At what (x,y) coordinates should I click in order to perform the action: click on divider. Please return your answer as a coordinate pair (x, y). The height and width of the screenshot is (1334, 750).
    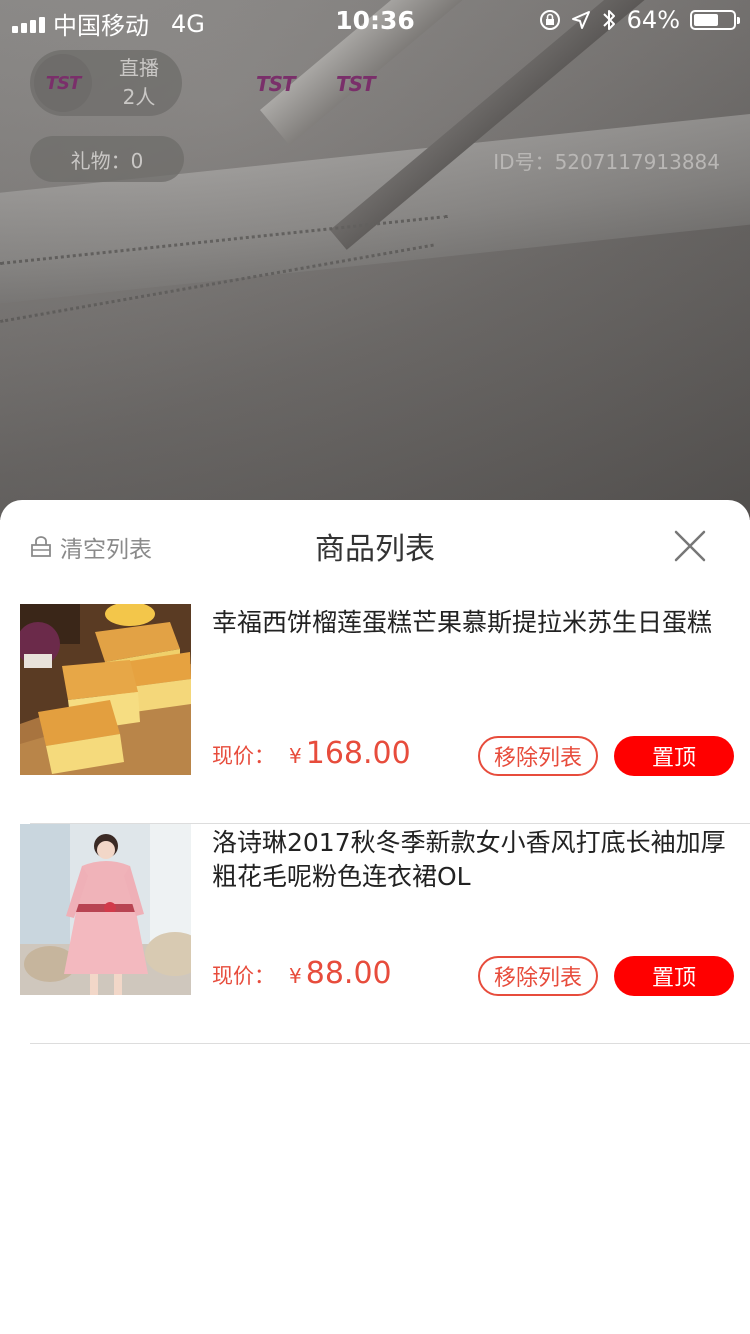
    Looking at the image, I should click on (390, 1043).